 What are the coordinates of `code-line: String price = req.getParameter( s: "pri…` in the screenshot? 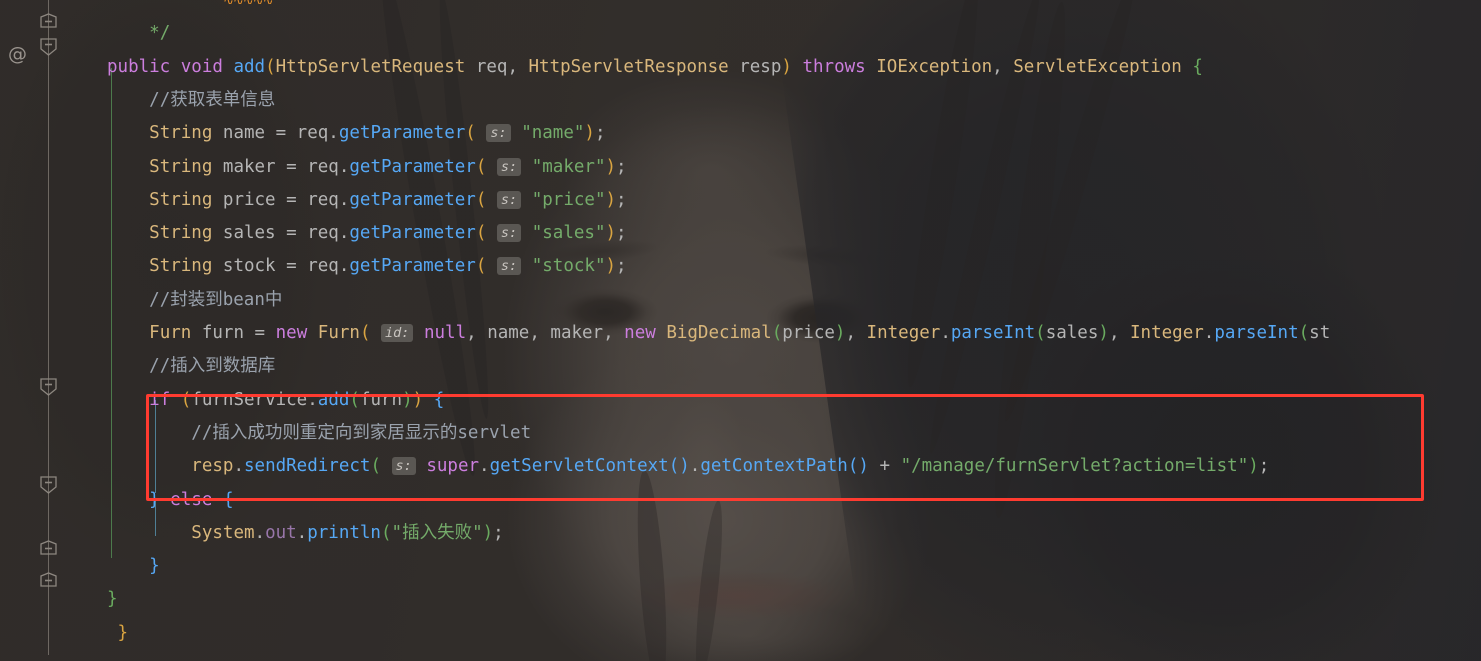 It's located at (740, 200).